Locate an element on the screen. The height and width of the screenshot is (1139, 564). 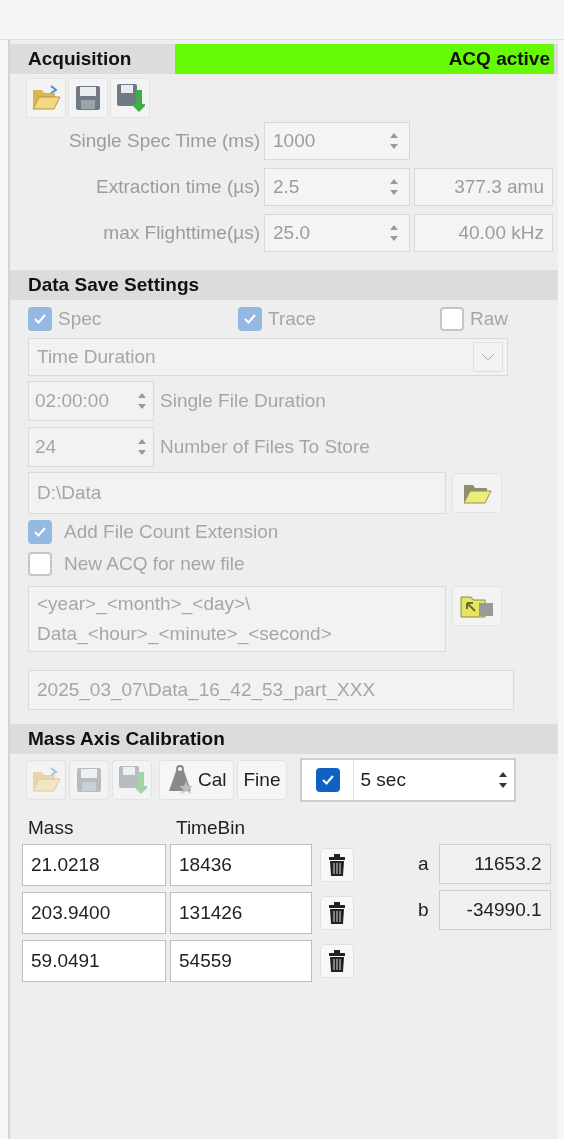
mass-input: 59.0491 is located at coordinates (94, 961).